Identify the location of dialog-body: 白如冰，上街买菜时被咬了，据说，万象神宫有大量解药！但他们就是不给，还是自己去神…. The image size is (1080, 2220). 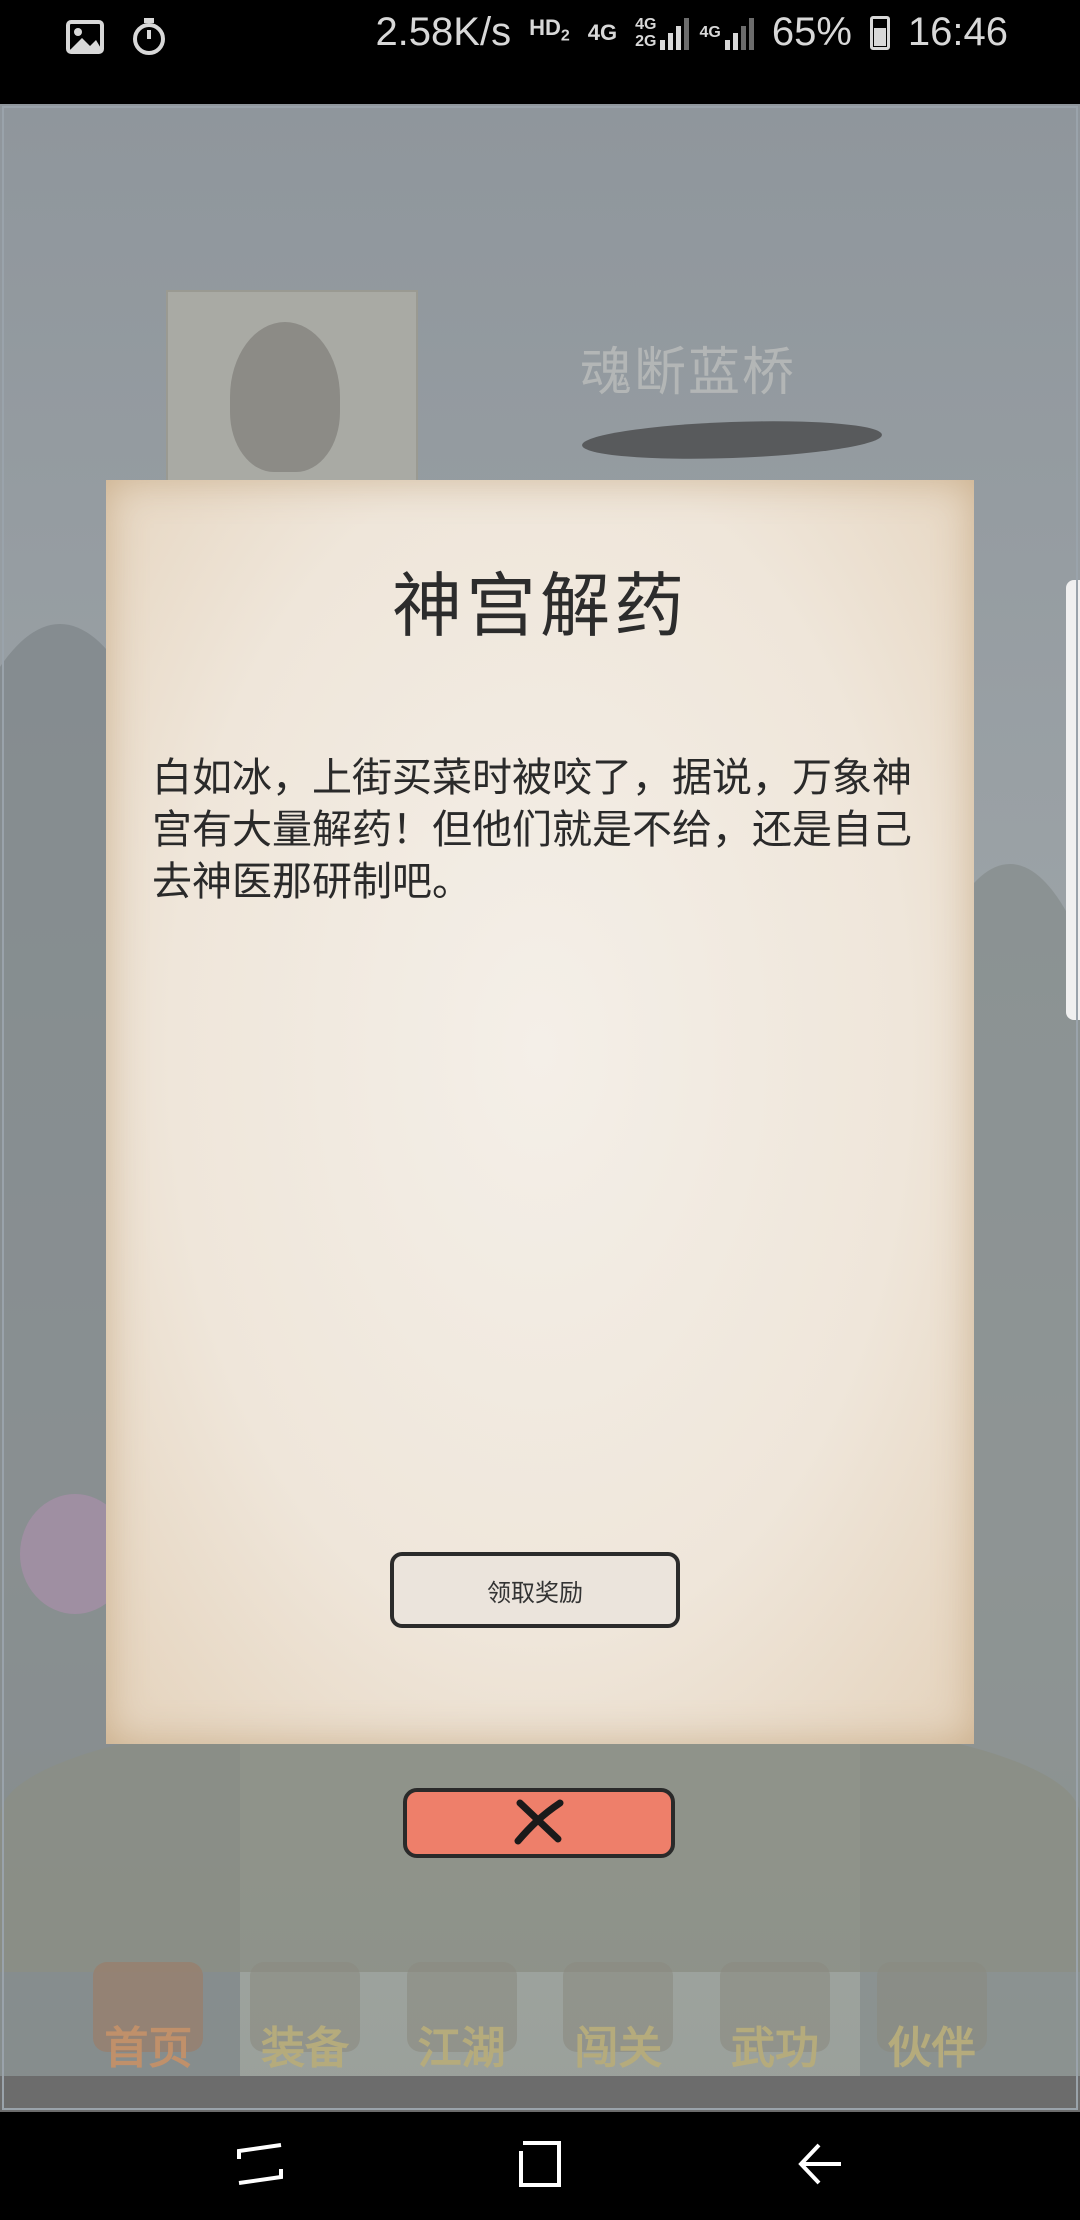
(532, 830).